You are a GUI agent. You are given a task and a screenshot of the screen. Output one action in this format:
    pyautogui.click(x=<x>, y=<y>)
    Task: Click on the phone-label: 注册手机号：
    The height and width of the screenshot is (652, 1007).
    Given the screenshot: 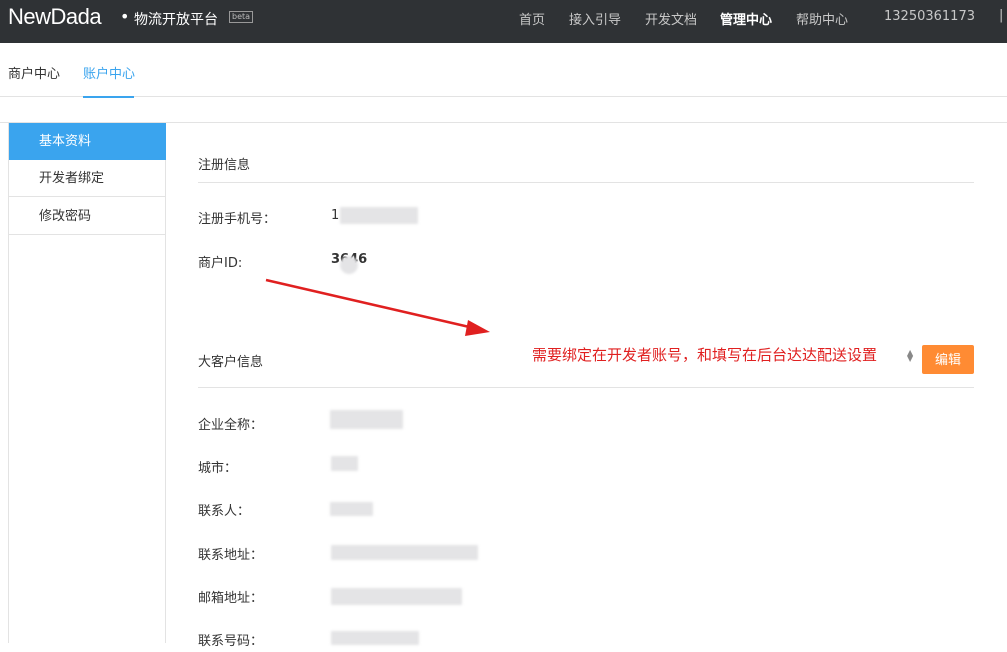 What is the action you would take?
    pyautogui.click(x=237, y=219)
    